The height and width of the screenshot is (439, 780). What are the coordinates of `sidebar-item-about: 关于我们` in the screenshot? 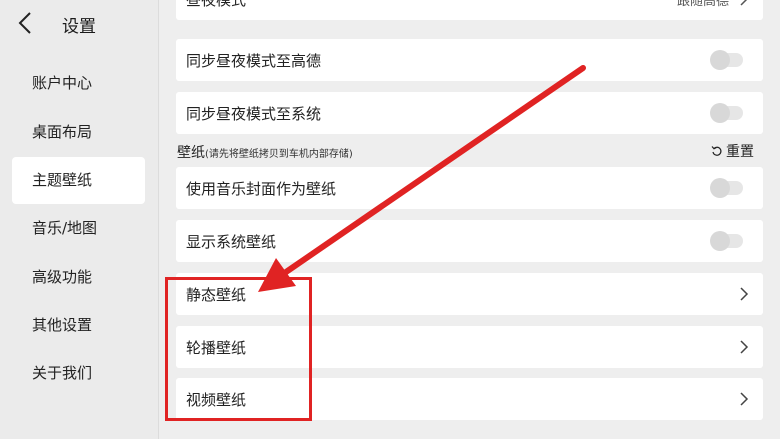 It's located at (78, 373).